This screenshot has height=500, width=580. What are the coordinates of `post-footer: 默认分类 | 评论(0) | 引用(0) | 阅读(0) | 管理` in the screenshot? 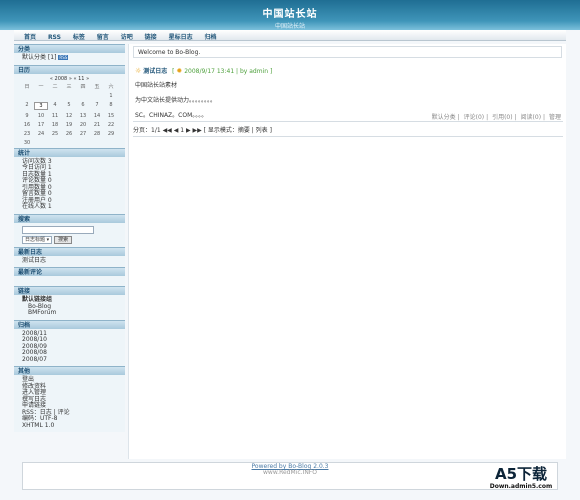 It's located at (496, 117).